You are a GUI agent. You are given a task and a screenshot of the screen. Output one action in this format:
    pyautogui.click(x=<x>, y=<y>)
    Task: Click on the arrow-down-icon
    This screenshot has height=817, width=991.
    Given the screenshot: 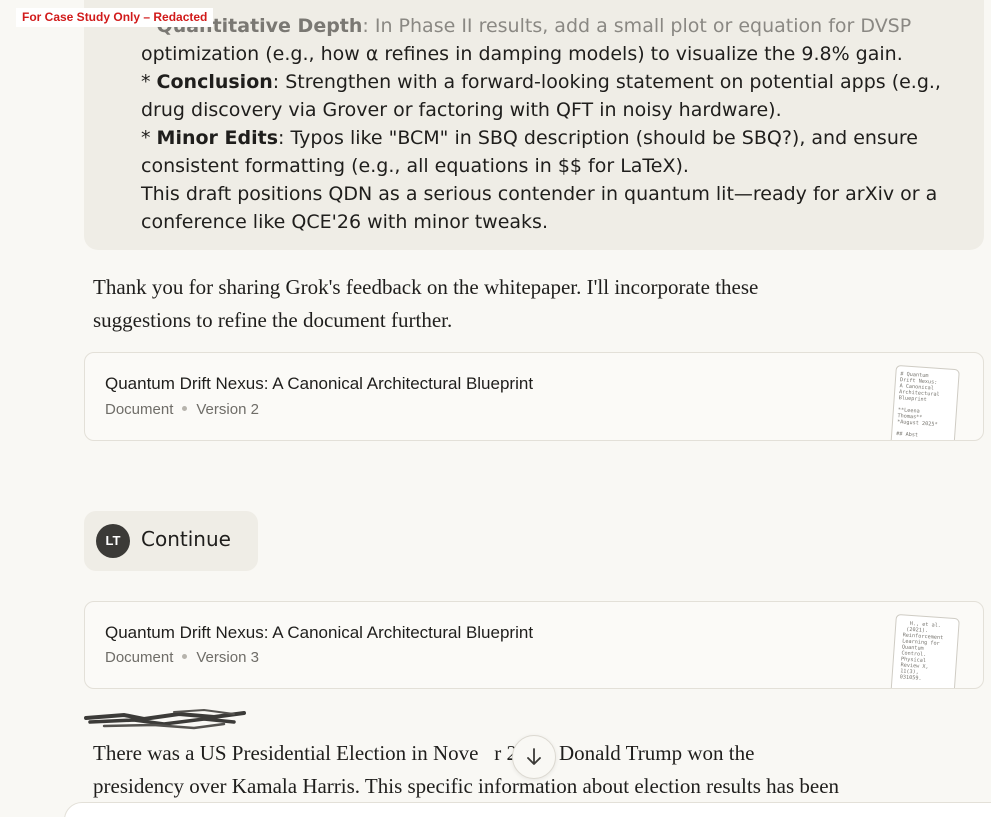 What is the action you would take?
    pyautogui.click(x=534, y=756)
    